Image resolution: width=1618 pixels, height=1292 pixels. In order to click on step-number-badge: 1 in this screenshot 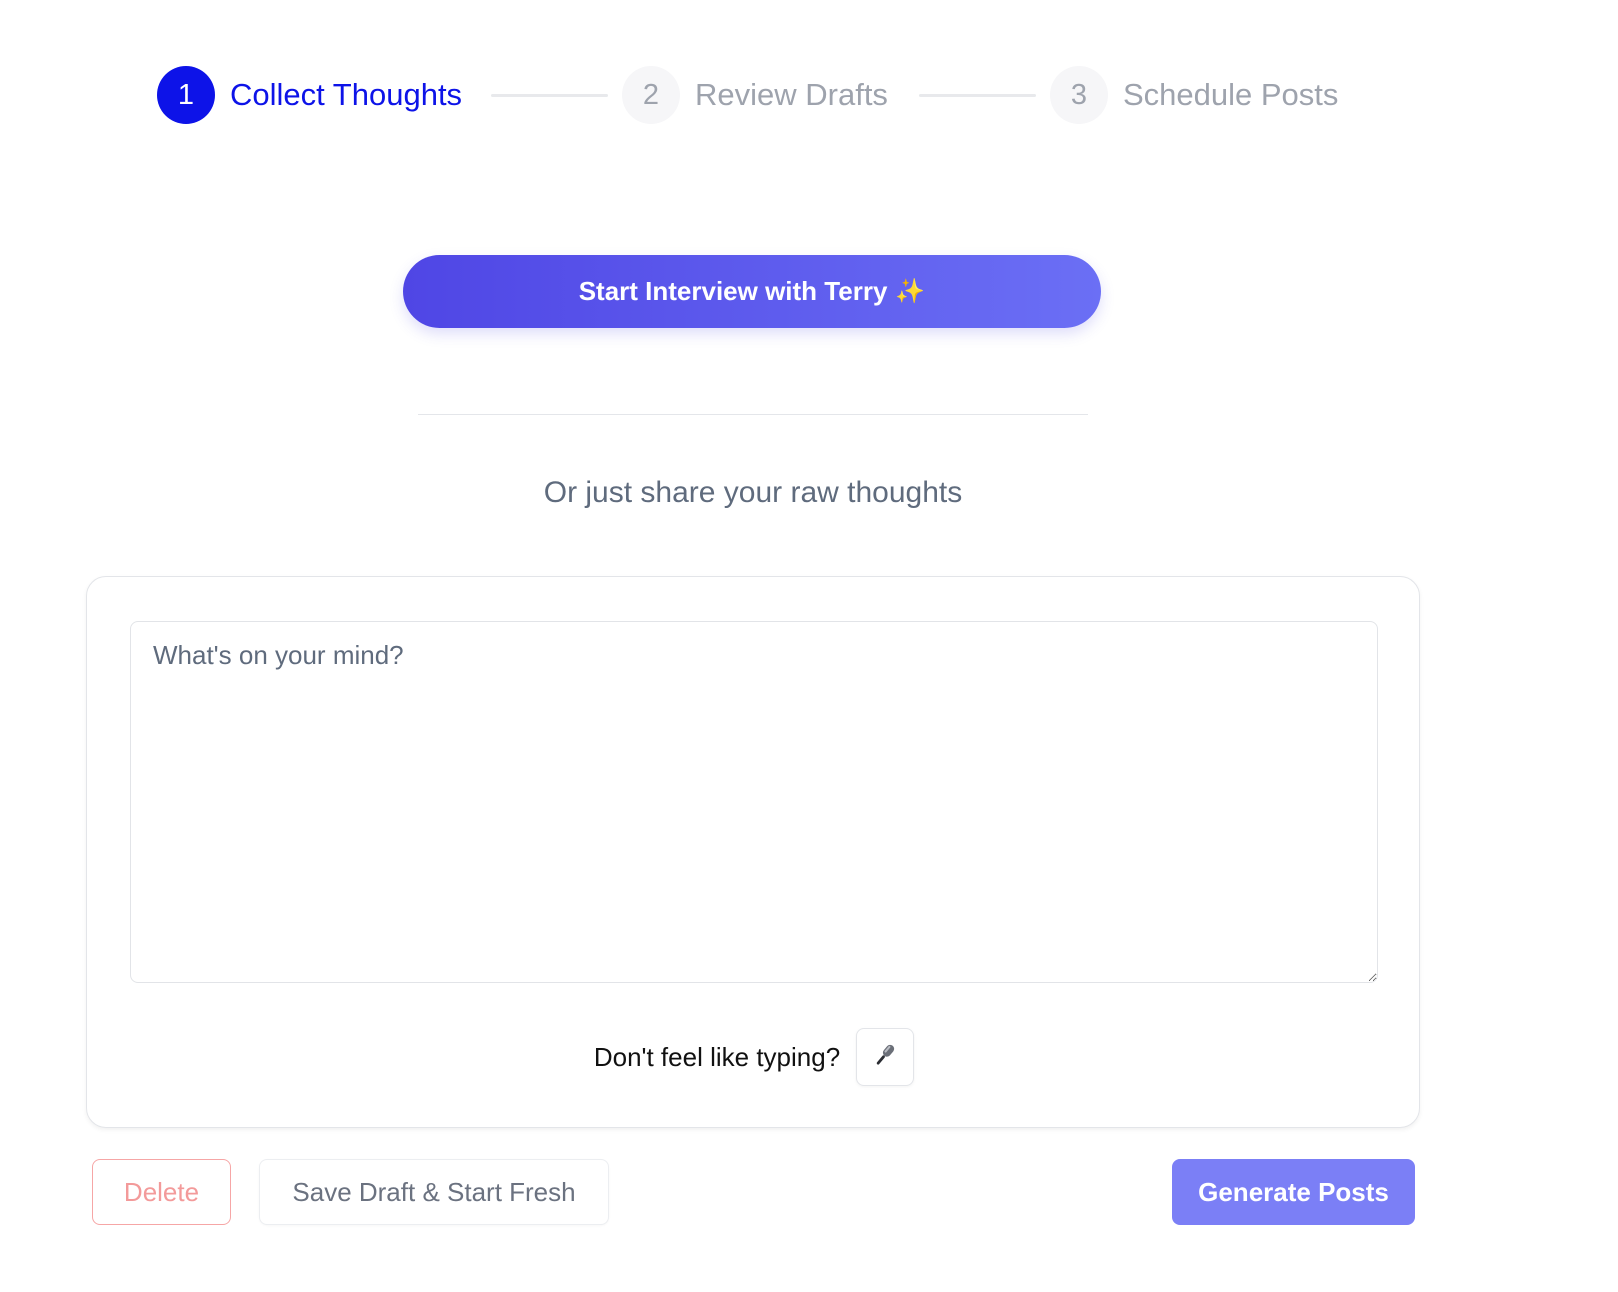, I will do `click(186, 95)`.